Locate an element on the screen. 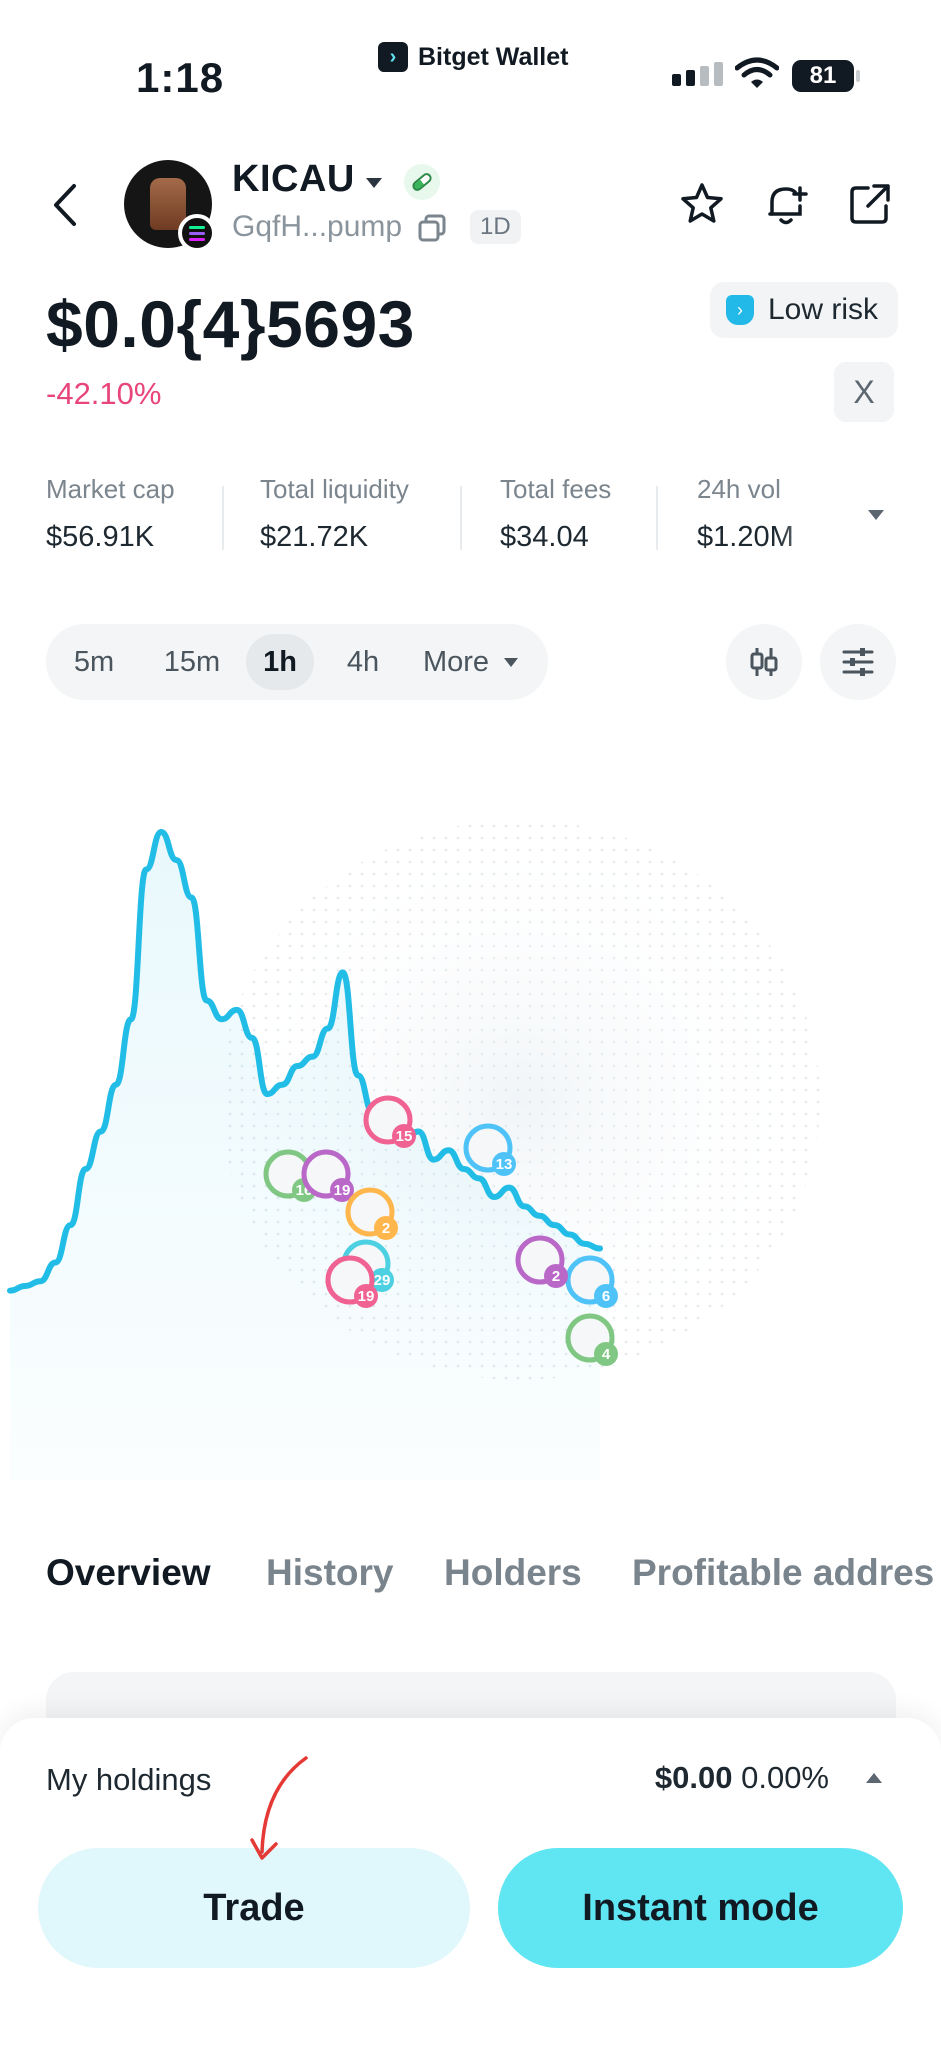 Image resolution: width=941 pixels, height=2048 pixels. tf-15m: 15m is located at coordinates (192, 662).